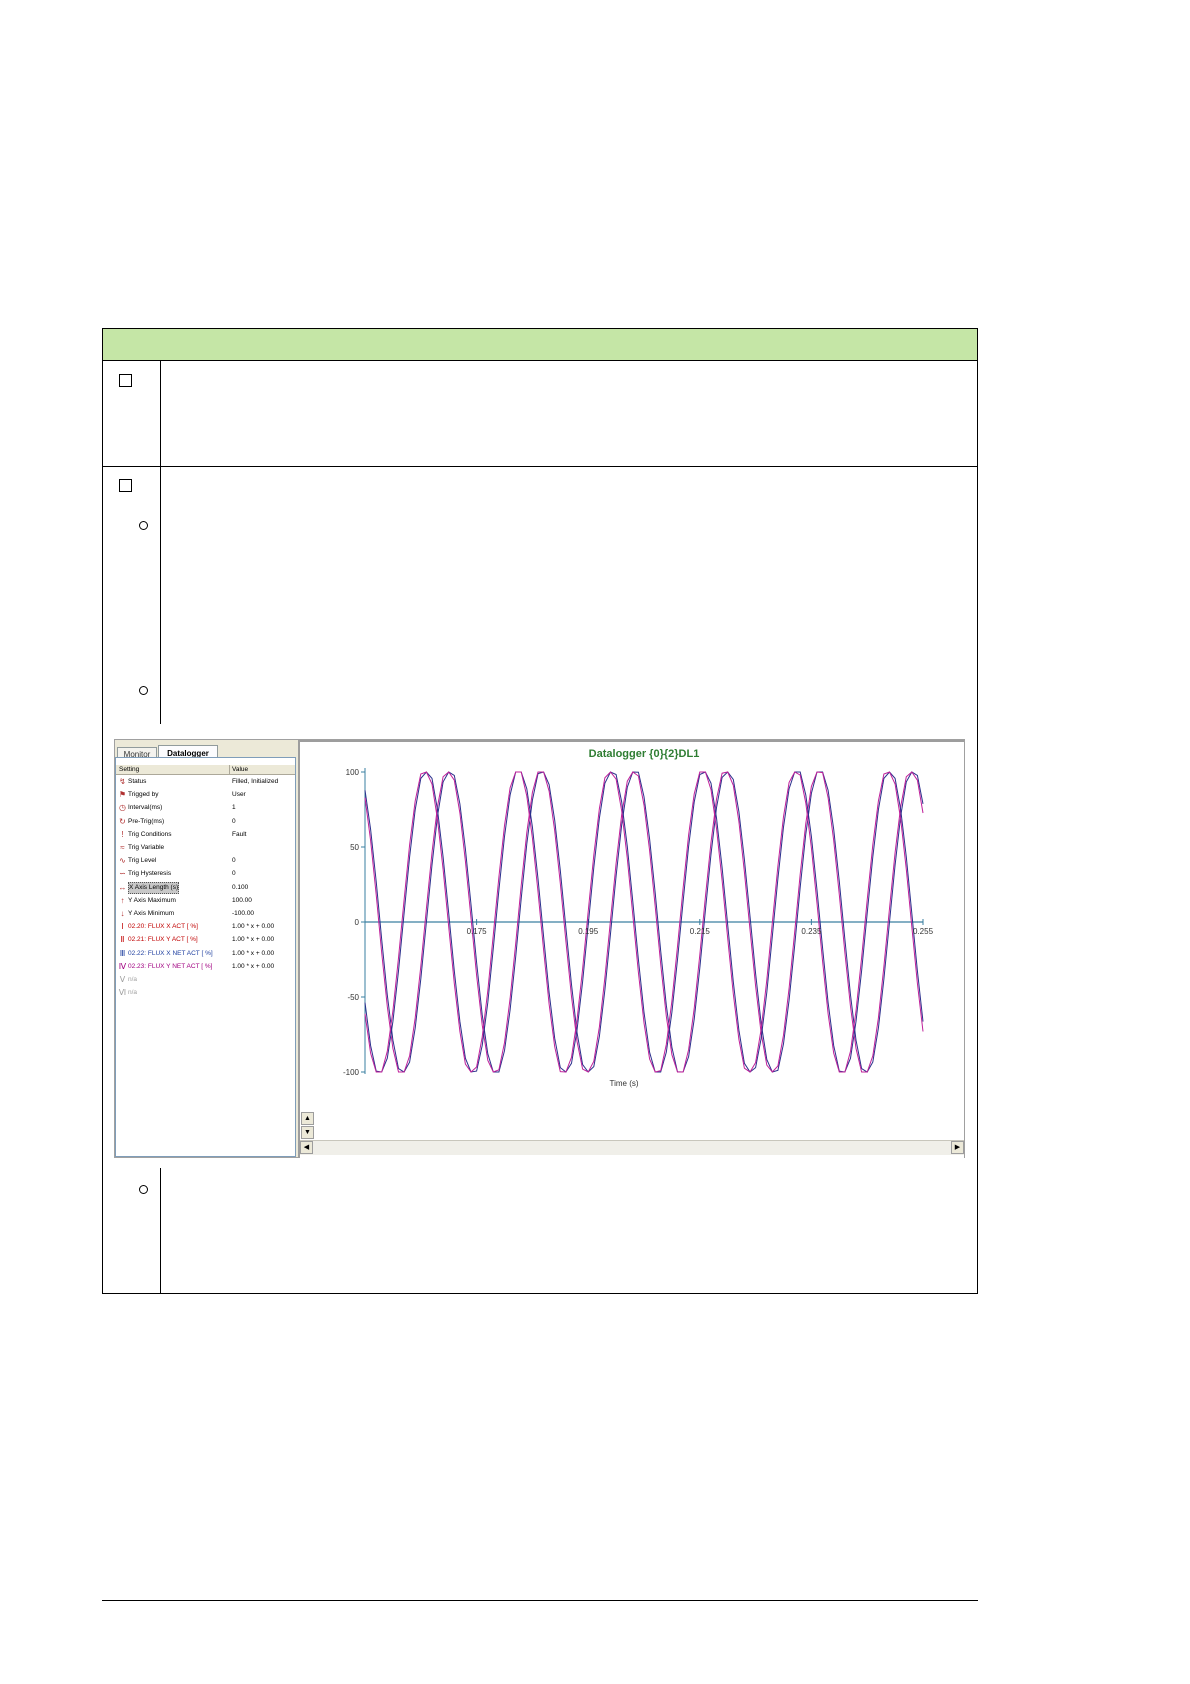  I want to click on y-tick-label: 50, so click(354, 847).